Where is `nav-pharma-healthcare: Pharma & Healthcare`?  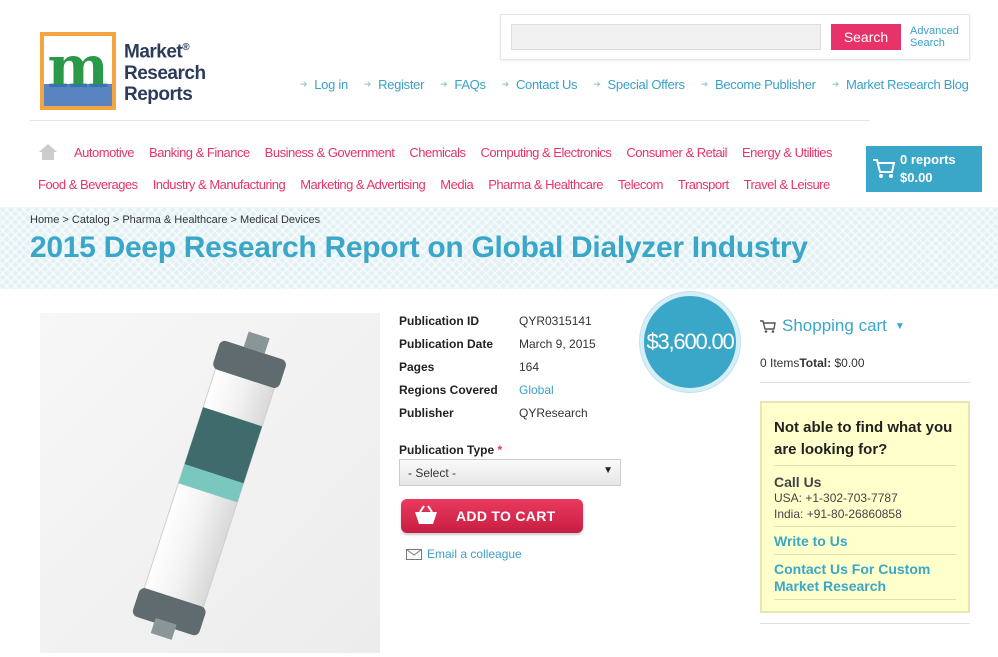
nav-pharma-healthcare: Pharma & Healthcare is located at coordinates (545, 184).